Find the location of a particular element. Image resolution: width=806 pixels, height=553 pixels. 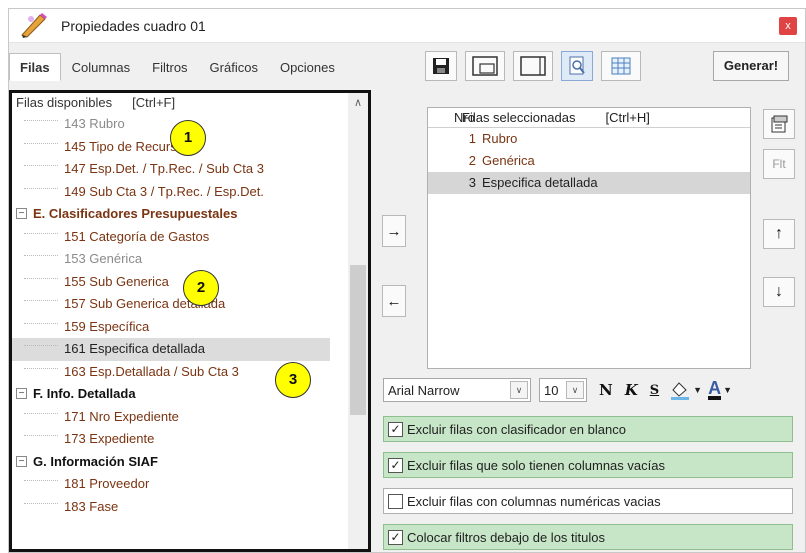

fill-color-button: ▼ is located at coordinates (685, 390).